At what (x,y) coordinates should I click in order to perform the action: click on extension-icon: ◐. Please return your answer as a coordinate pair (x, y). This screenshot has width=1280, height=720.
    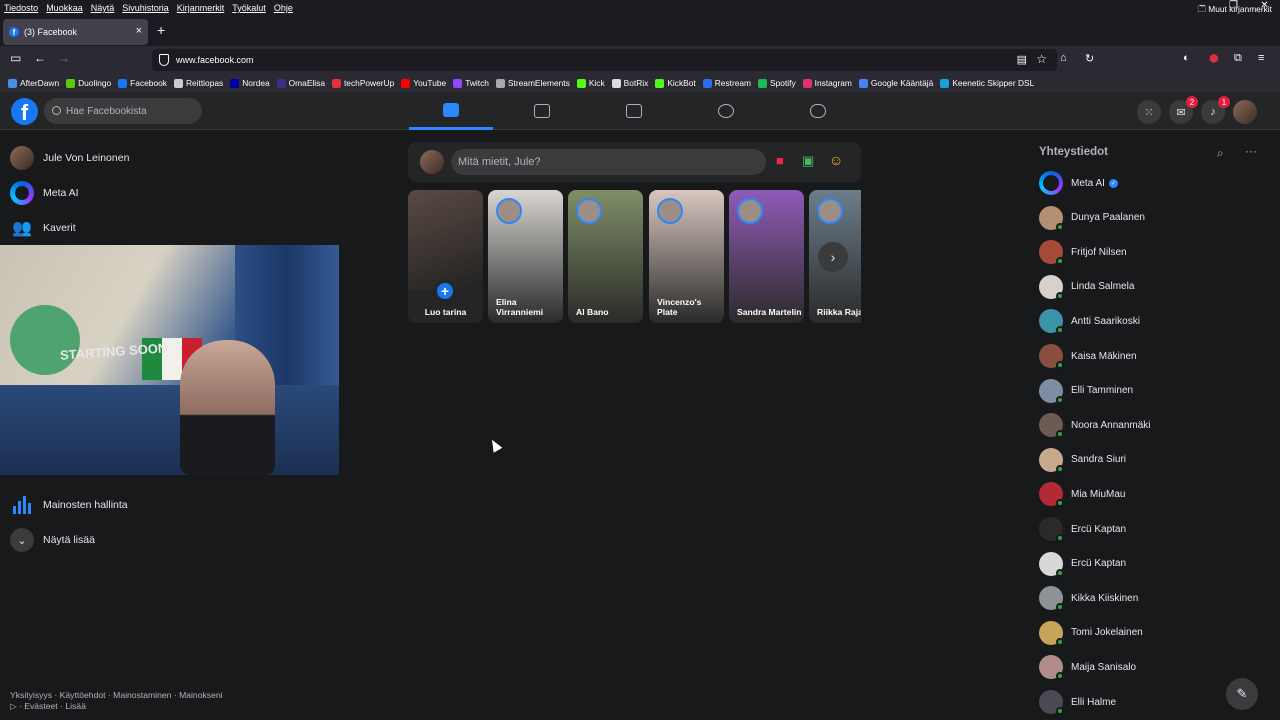
    Looking at the image, I should click on (1186, 58).